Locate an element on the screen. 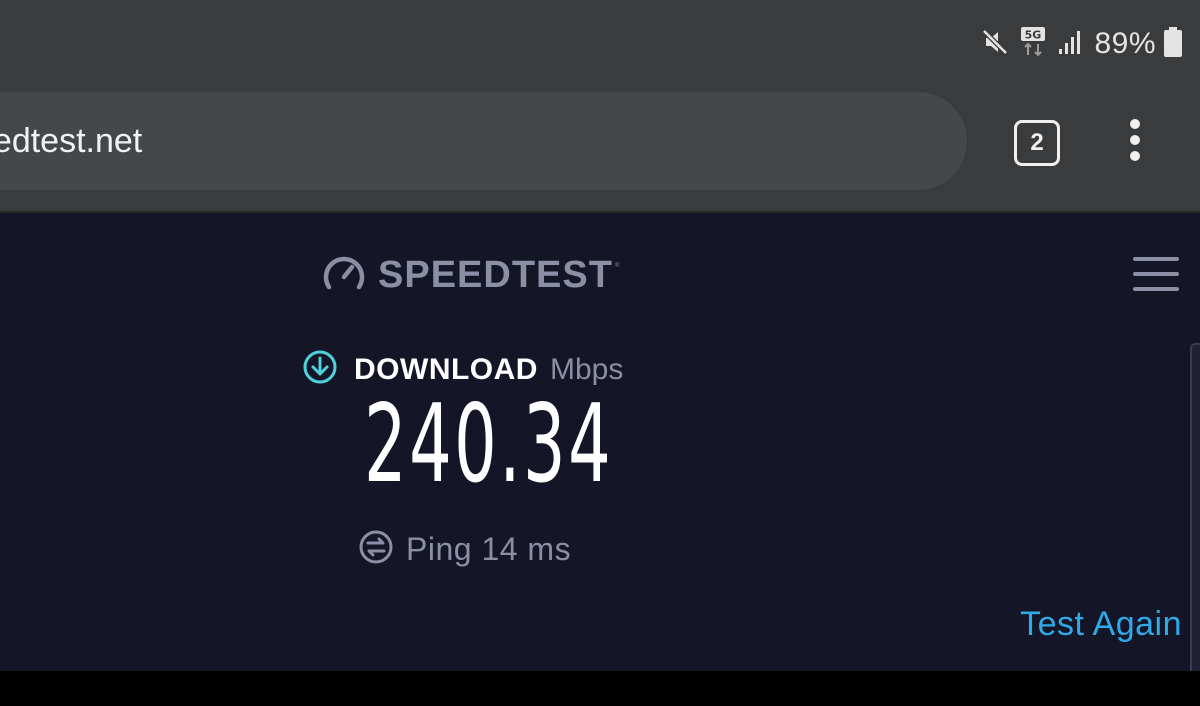  battery-percent: 89% is located at coordinates (1125, 43).